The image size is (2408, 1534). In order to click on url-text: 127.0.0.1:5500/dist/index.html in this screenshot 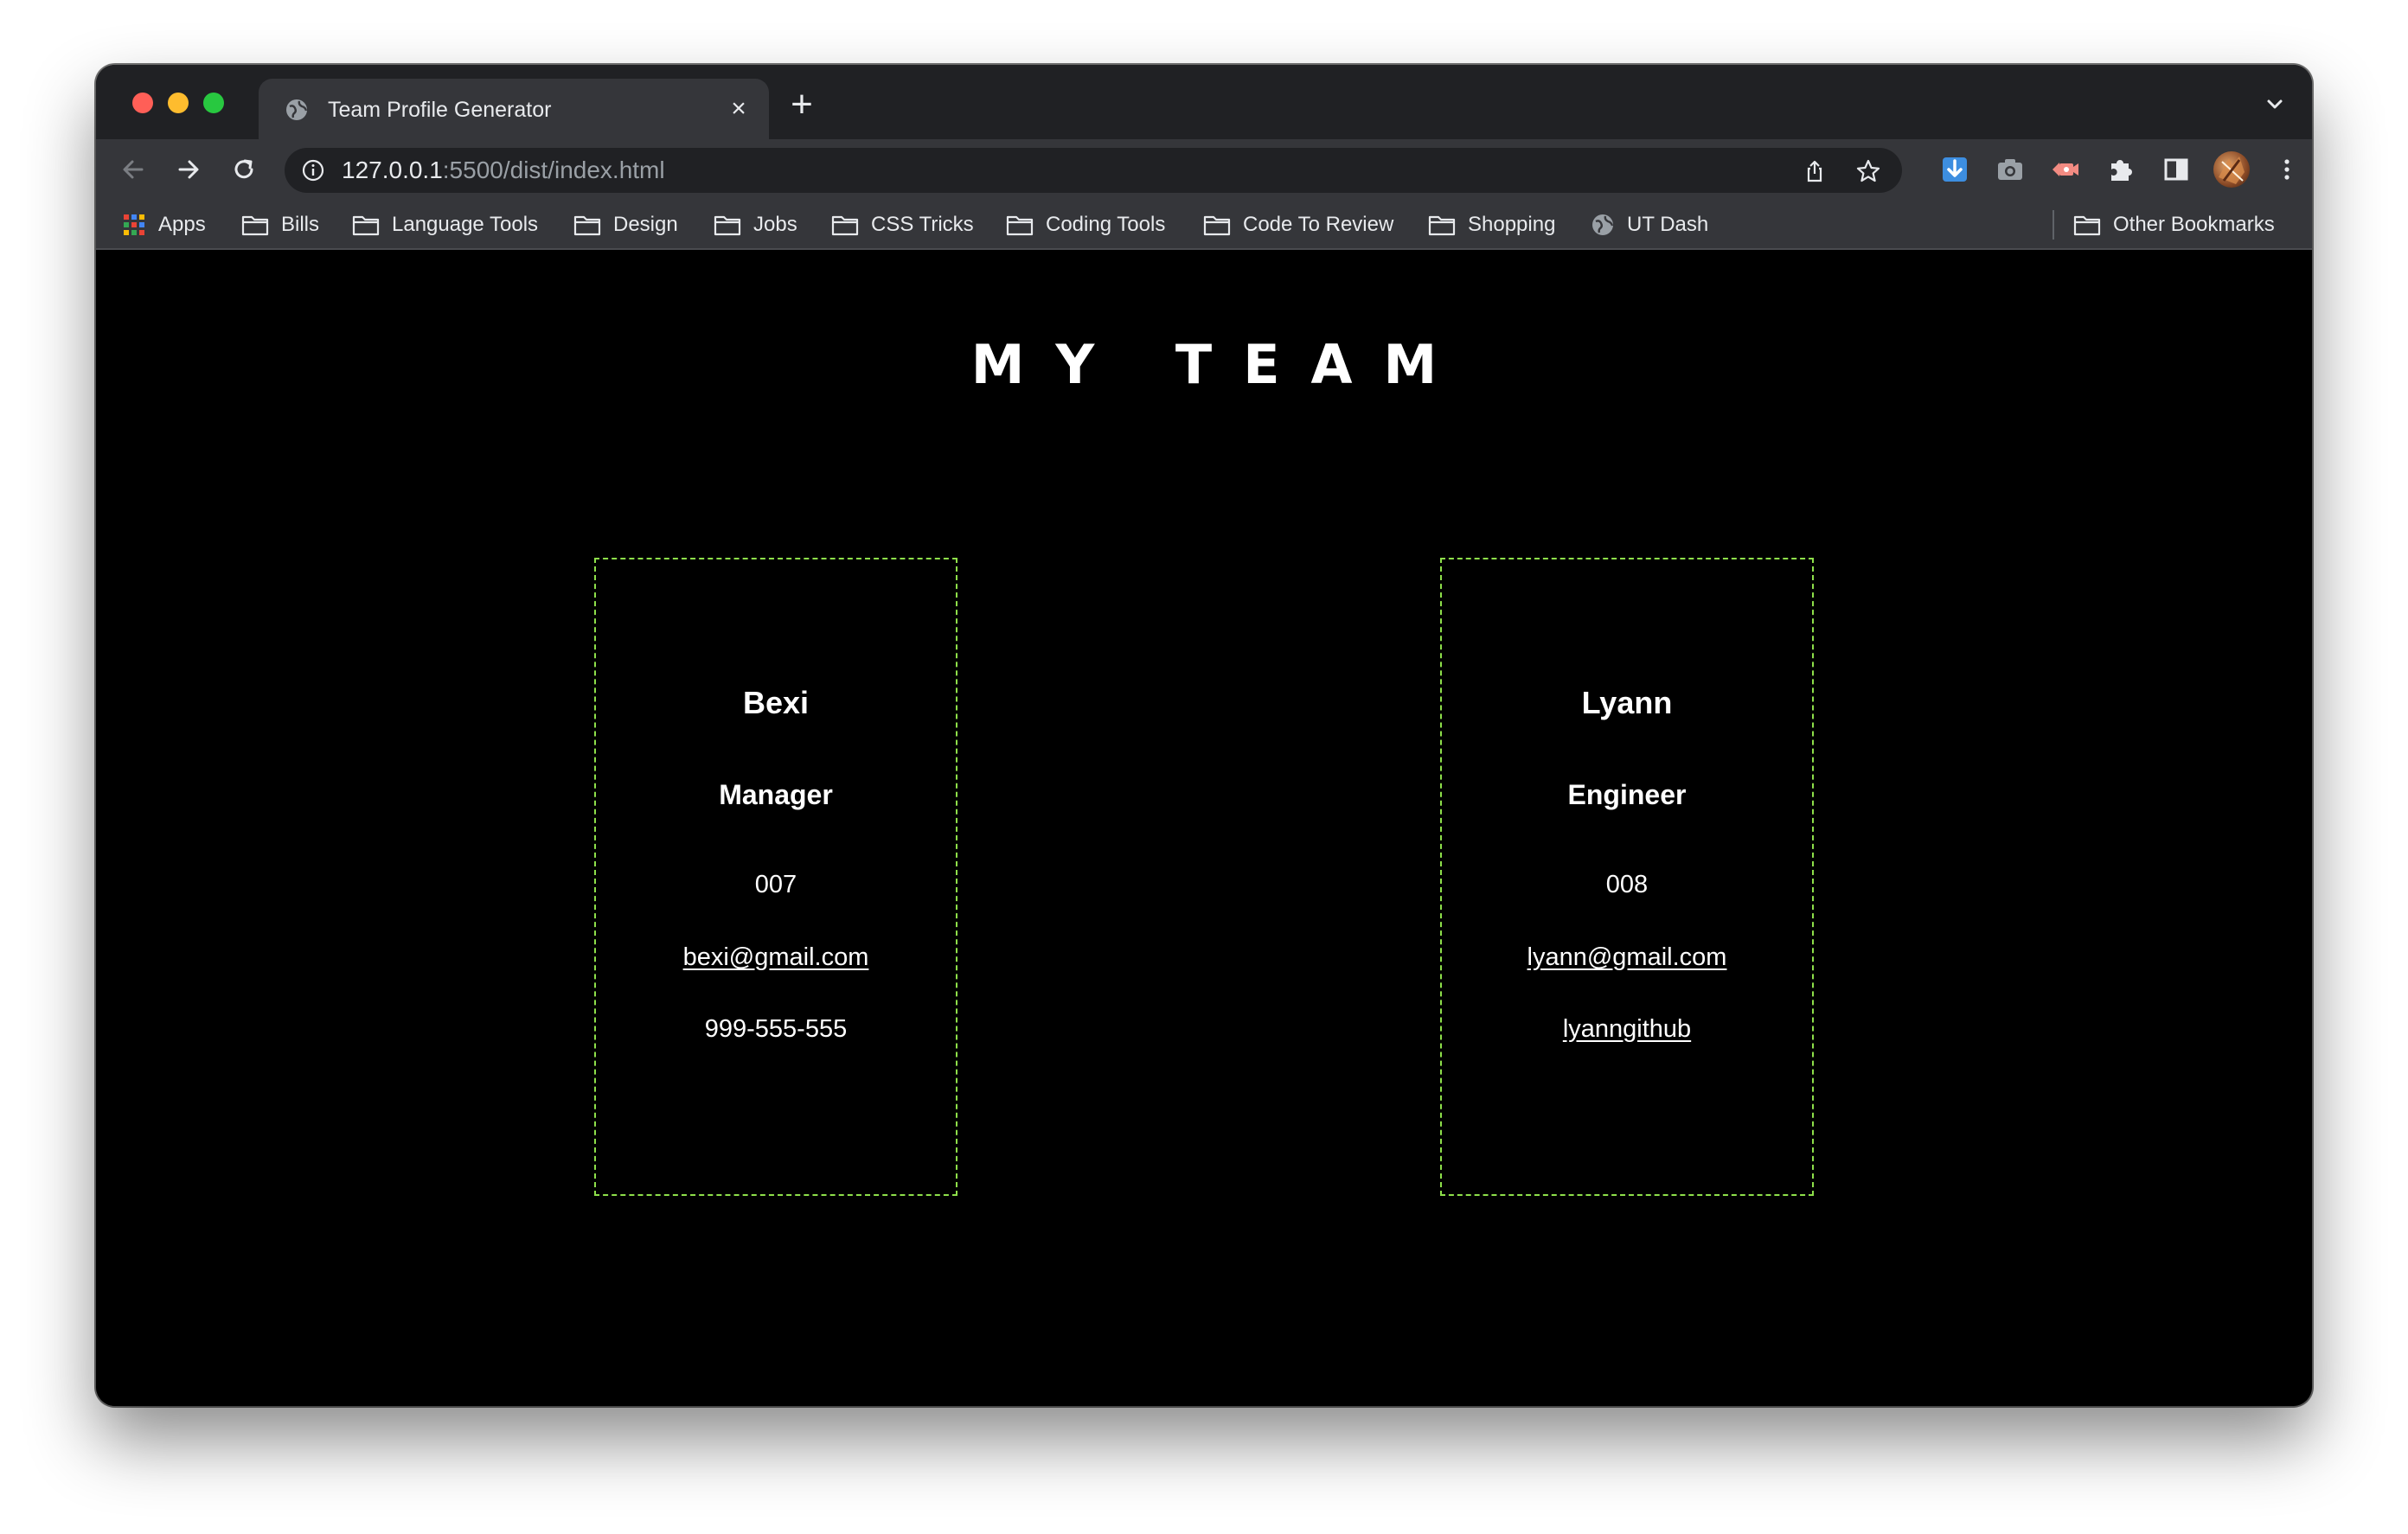, I will do `click(503, 170)`.